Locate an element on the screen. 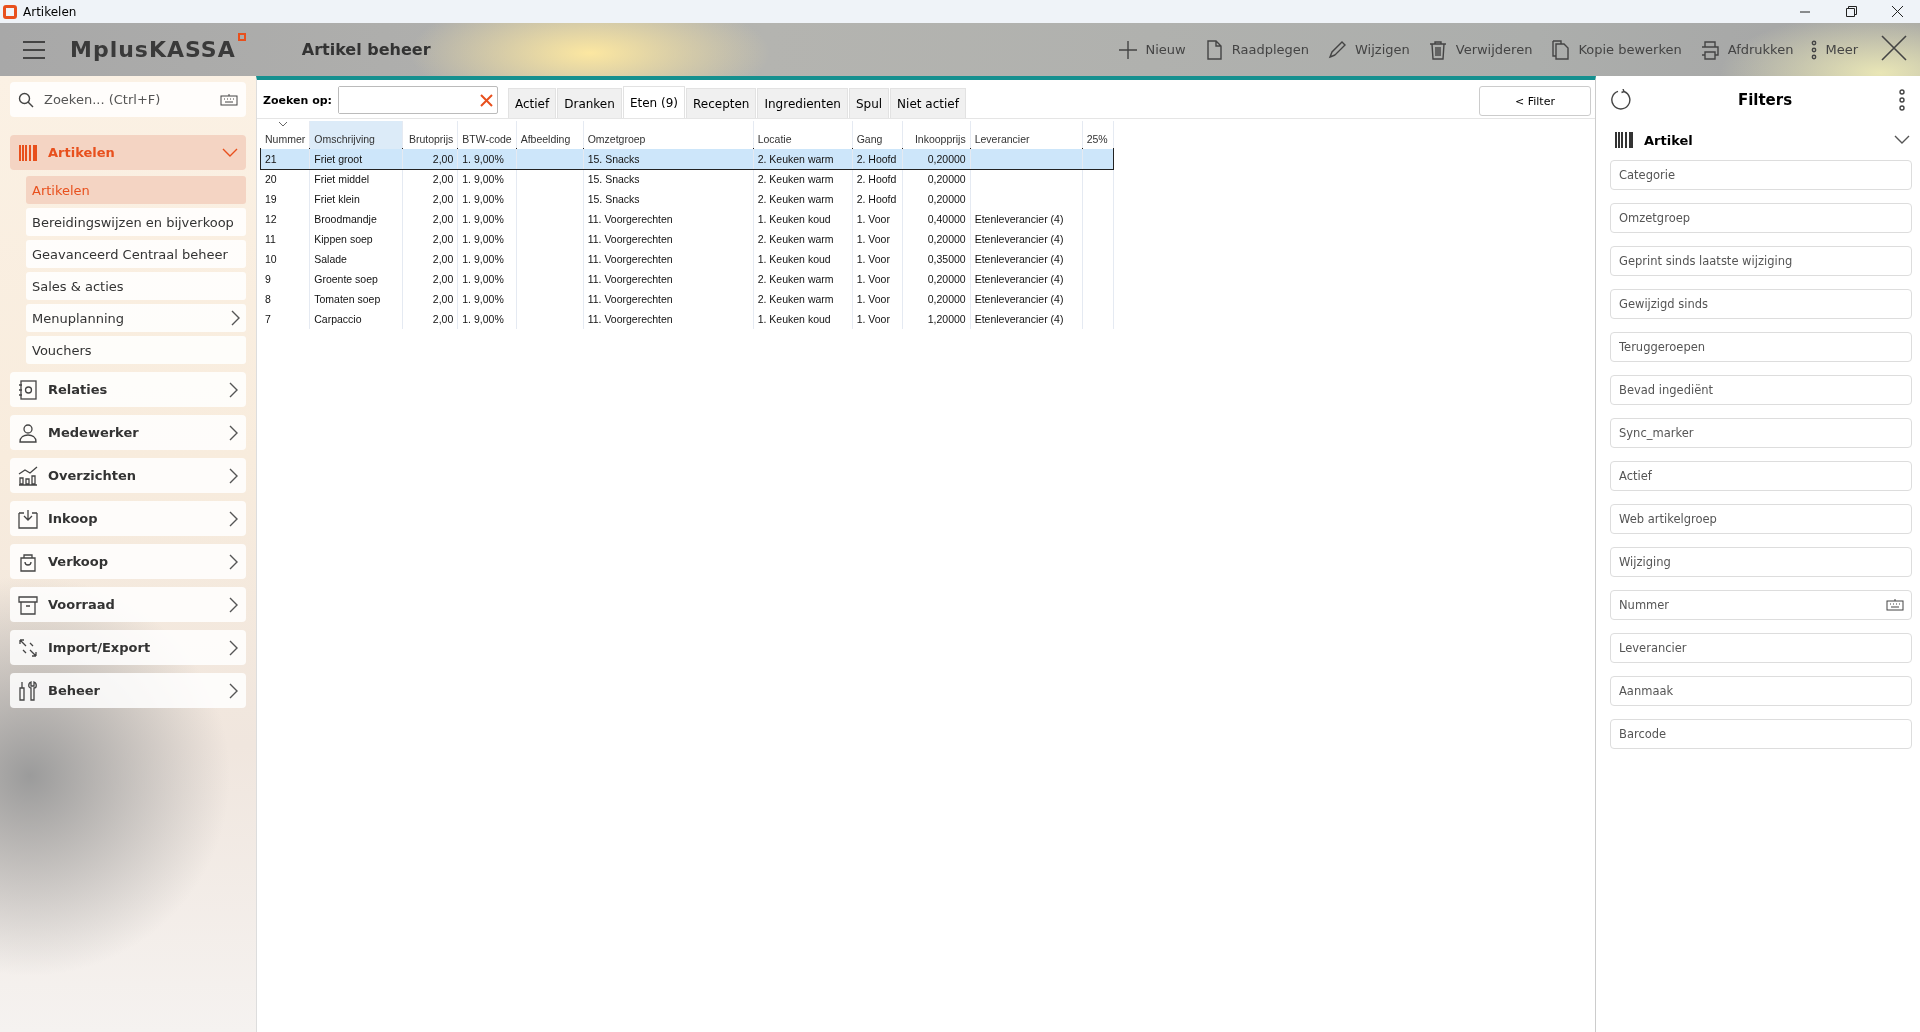 The width and height of the screenshot is (1920, 1032). tab: Niet actief is located at coordinates (928, 103).